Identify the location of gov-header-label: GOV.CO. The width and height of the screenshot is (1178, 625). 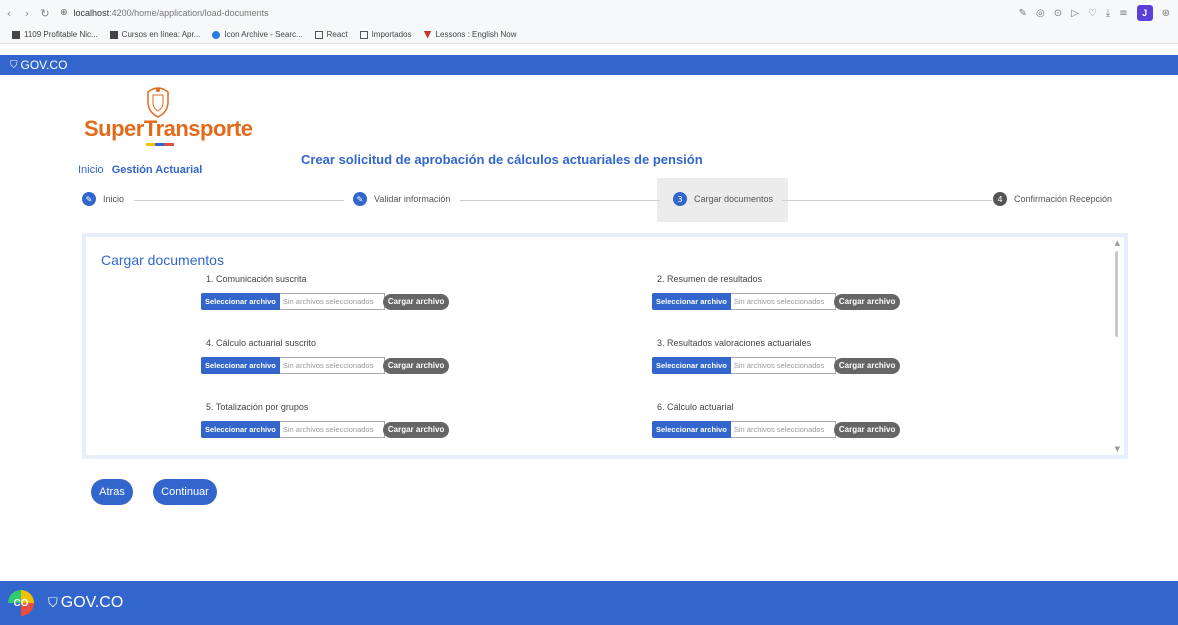
(44, 65).